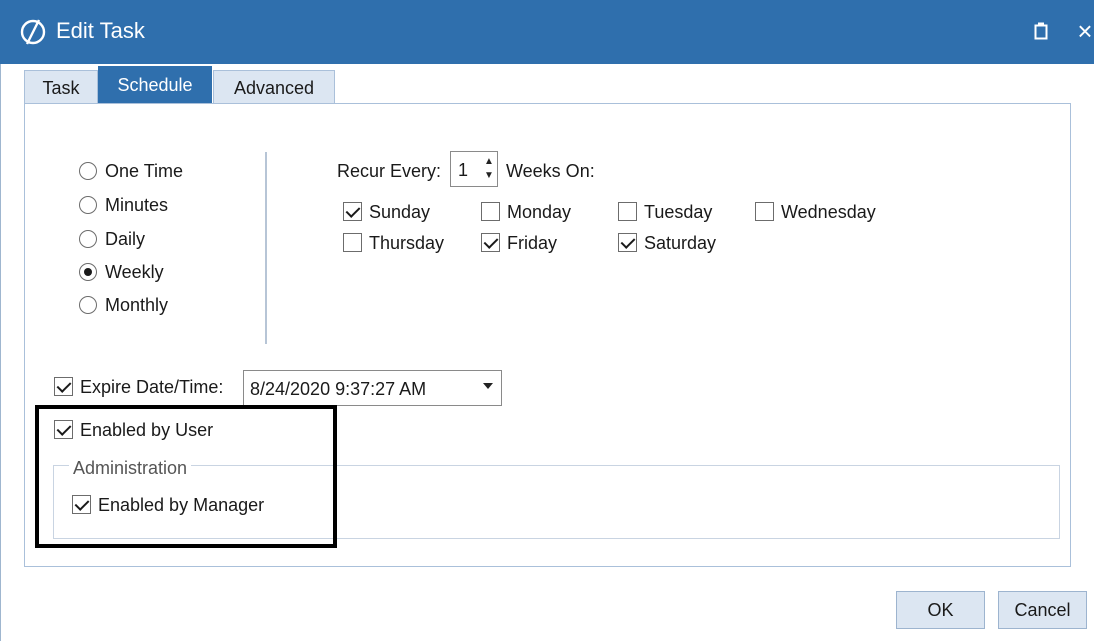 This screenshot has width=1094, height=641. Describe the element at coordinates (266, 248) in the screenshot. I see `vertical-divider` at that location.